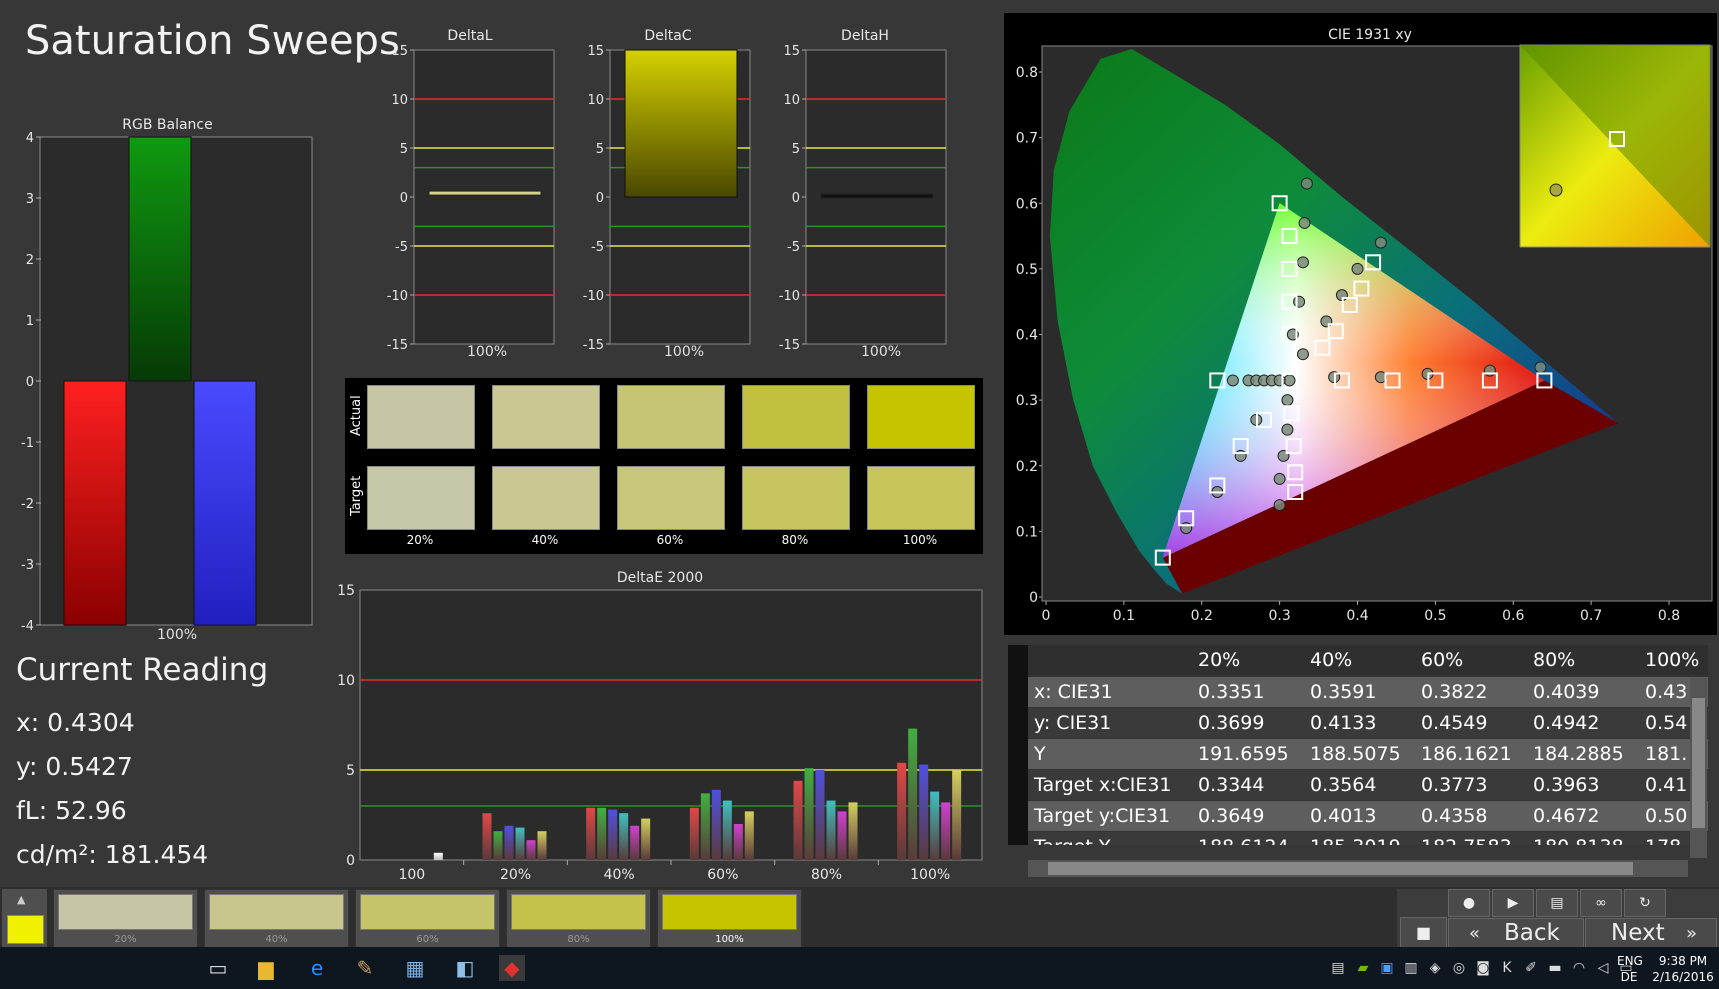 Image resolution: width=1719 pixels, height=989 pixels. Describe the element at coordinates (465, 968) in the screenshot. I see `notepad-icon: ◧` at that location.